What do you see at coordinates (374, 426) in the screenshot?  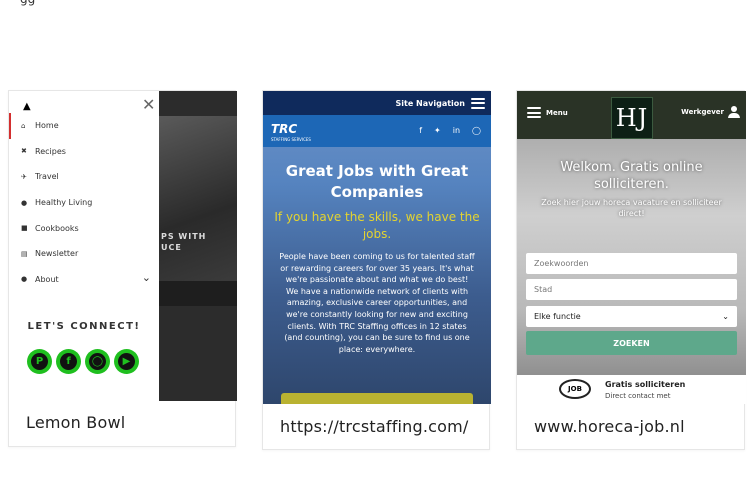 I see `card-caption: https://trcstaffing.com/` at bounding box center [374, 426].